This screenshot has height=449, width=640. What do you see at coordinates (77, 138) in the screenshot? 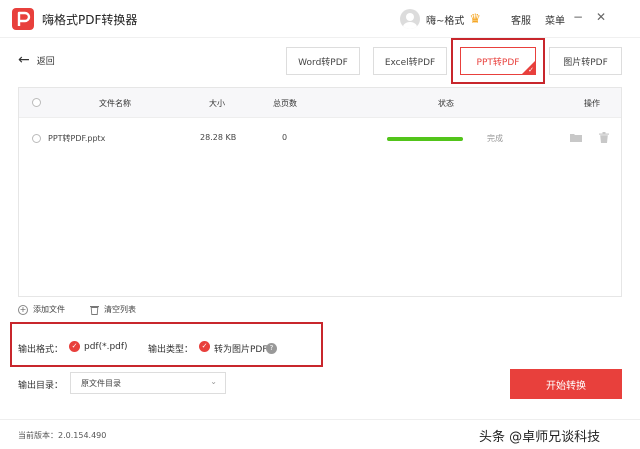
I see `file-name: PPT转PDF.pptx` at bounding box center [77, 138].